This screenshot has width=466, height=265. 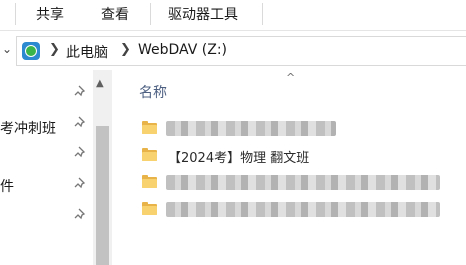 What do you see at coordinates (7, 186) in the screenshot?
I see `nav-item-files: 件` at bounding box center [7, 186].